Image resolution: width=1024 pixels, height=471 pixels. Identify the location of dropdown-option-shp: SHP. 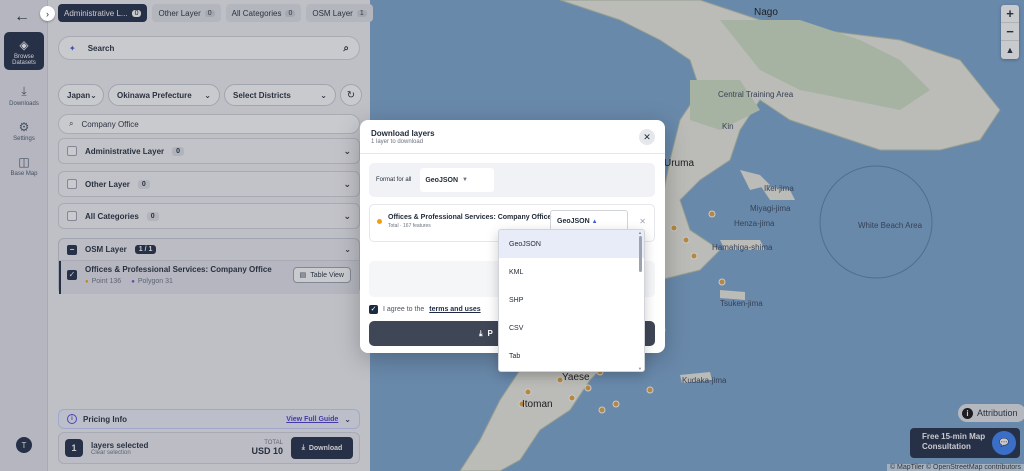
(571, 300).